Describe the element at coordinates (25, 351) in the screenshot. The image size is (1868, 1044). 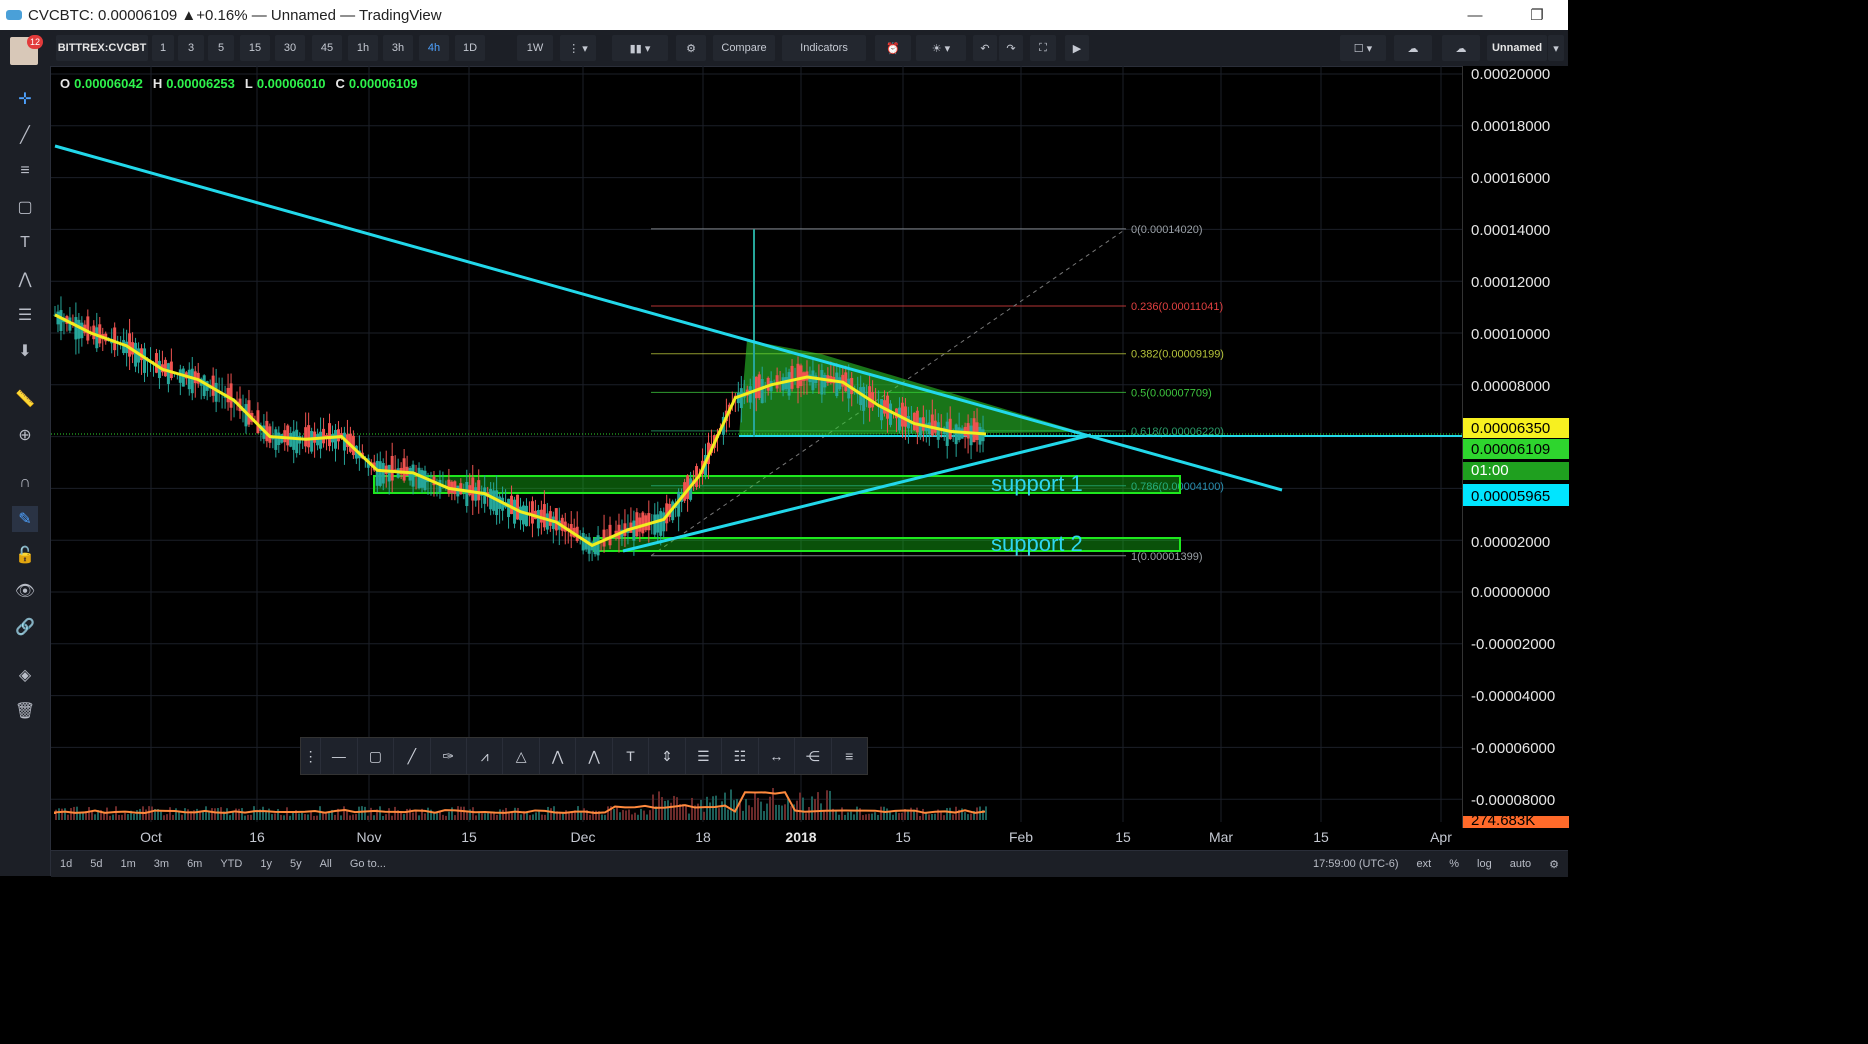
I see `arrow-down-icon: ⬇` at that location.